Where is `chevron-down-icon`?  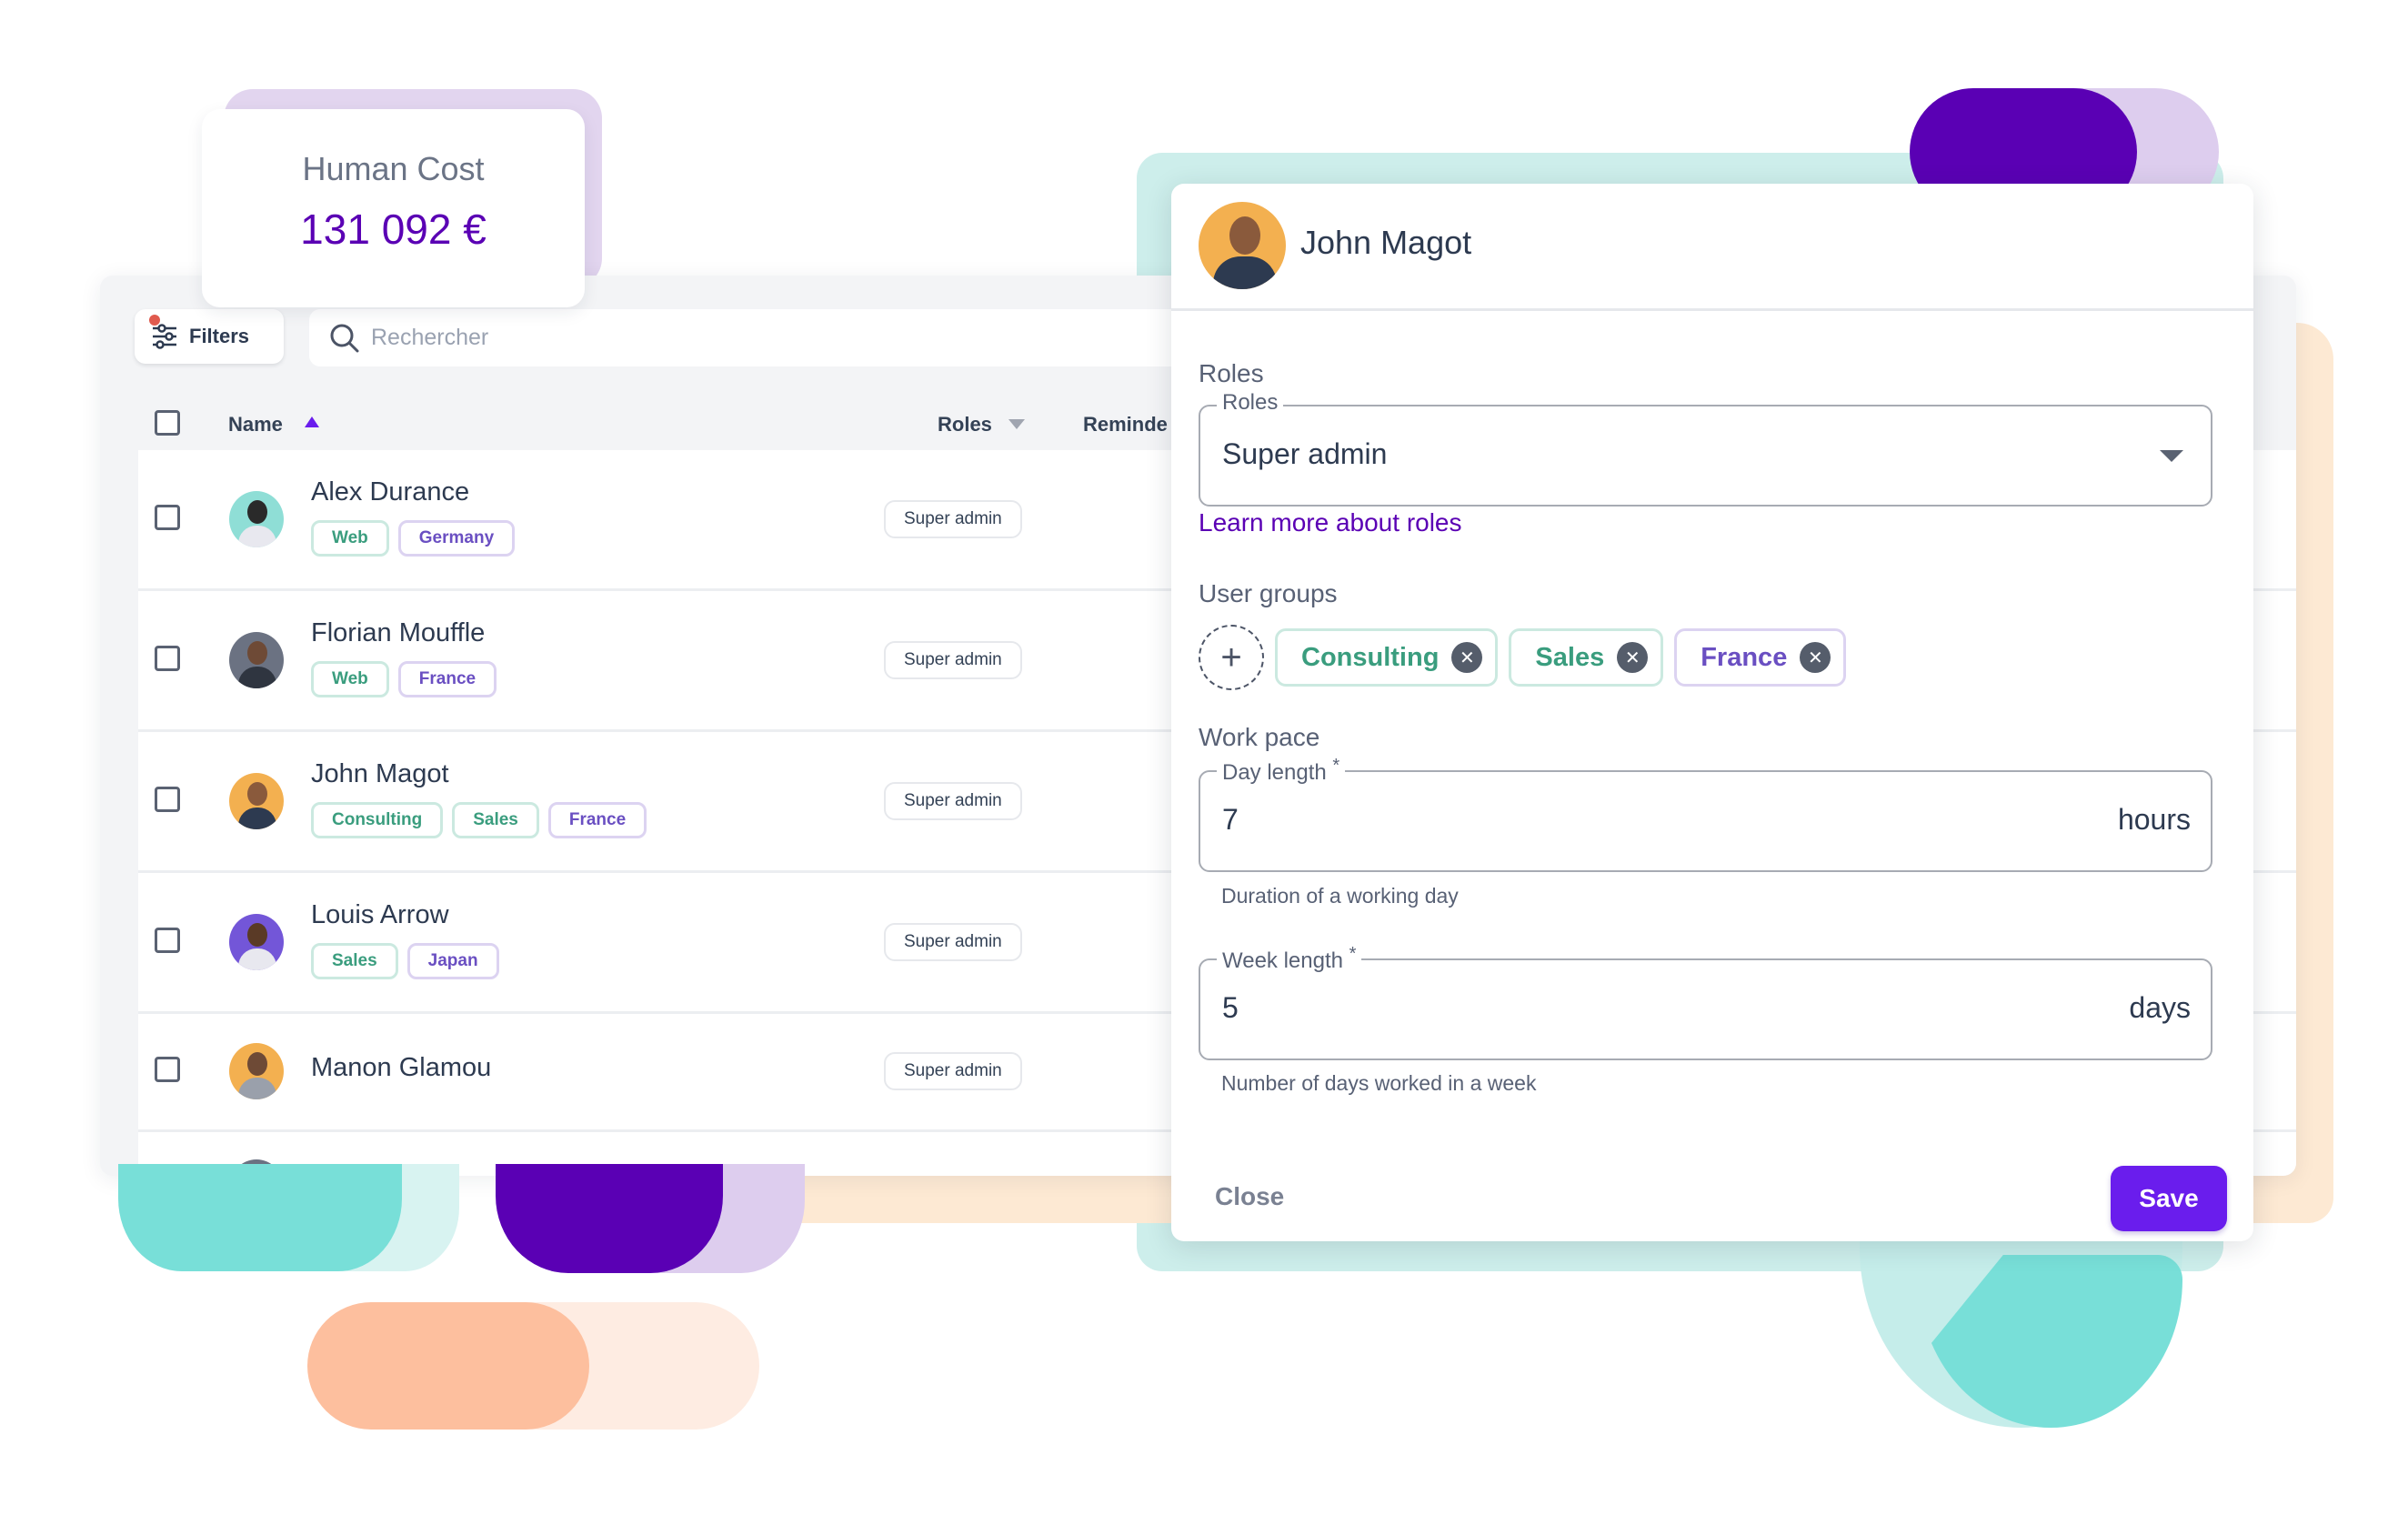 chevron-down-icon is located at coordinates (2171, 456).